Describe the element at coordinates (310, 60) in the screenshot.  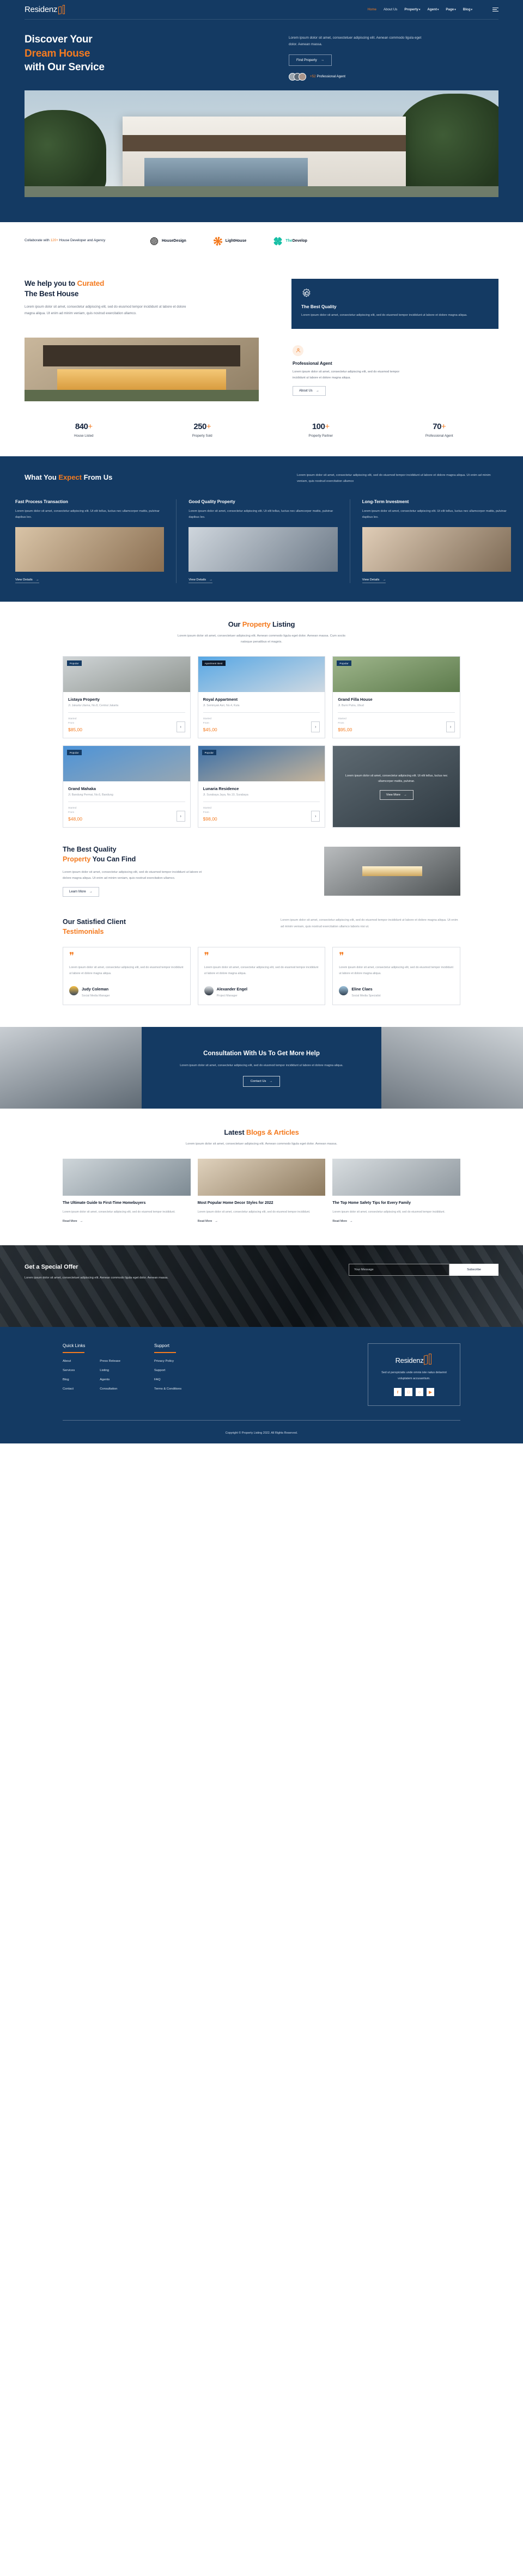
I see `find-property-button: Find Property →` at that location.